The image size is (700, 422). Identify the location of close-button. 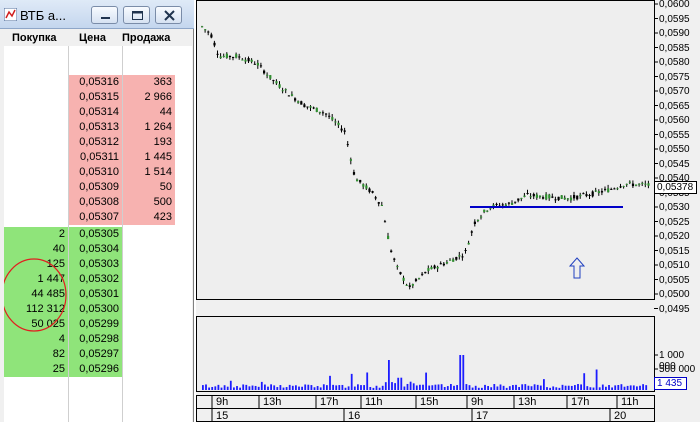
(168, 15).